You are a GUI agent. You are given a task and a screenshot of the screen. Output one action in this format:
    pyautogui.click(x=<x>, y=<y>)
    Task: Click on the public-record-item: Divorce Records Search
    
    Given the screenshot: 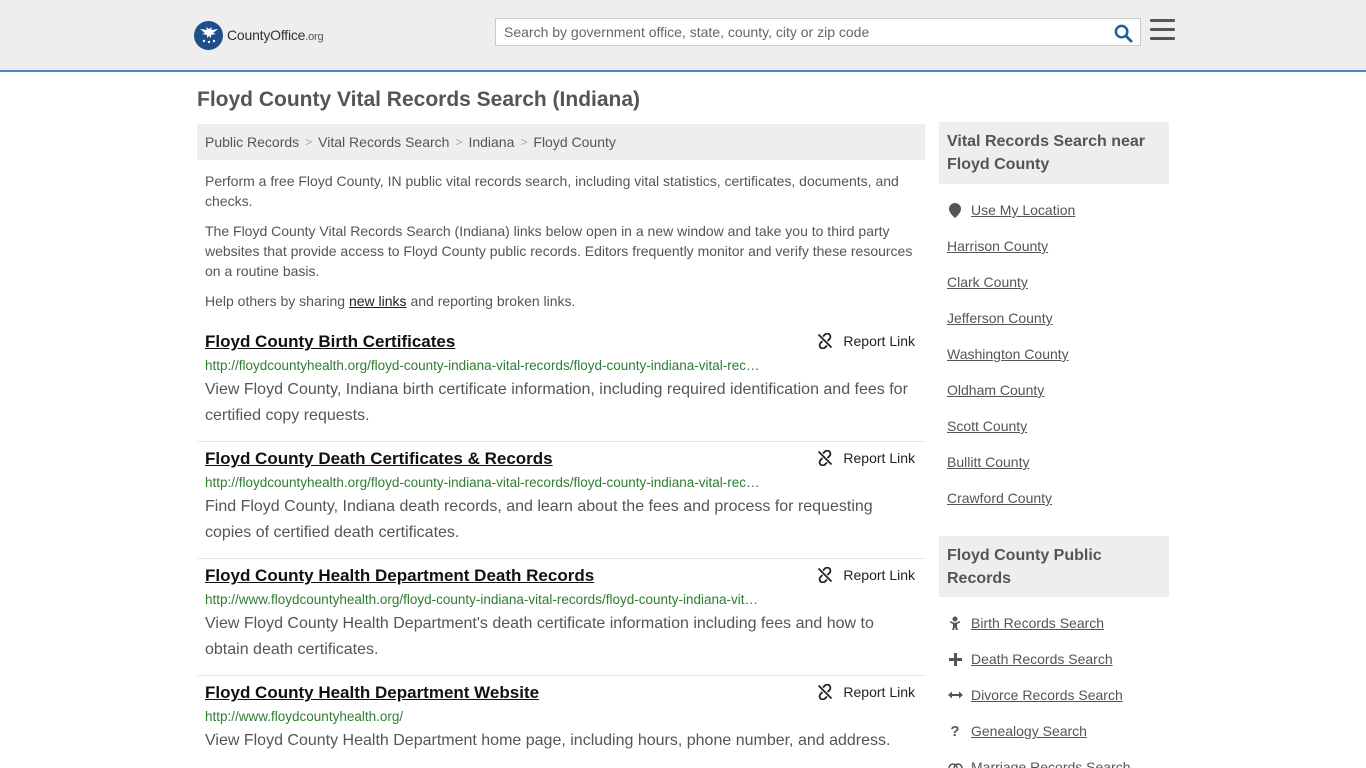 What is the action you would take?
    pyautogui.click(x=1058, y=695)
    